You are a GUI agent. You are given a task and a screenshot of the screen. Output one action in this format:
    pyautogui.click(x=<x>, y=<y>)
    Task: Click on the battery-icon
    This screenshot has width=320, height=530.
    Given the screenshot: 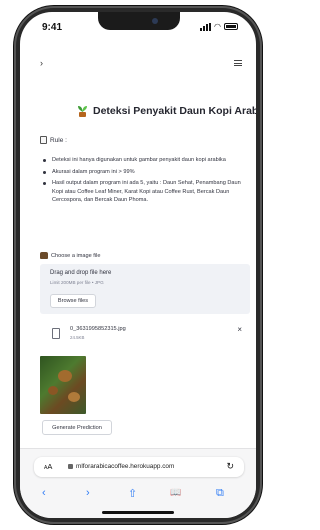 What is the action you would take?
    pyautogui.click(x=231, y=26)
    